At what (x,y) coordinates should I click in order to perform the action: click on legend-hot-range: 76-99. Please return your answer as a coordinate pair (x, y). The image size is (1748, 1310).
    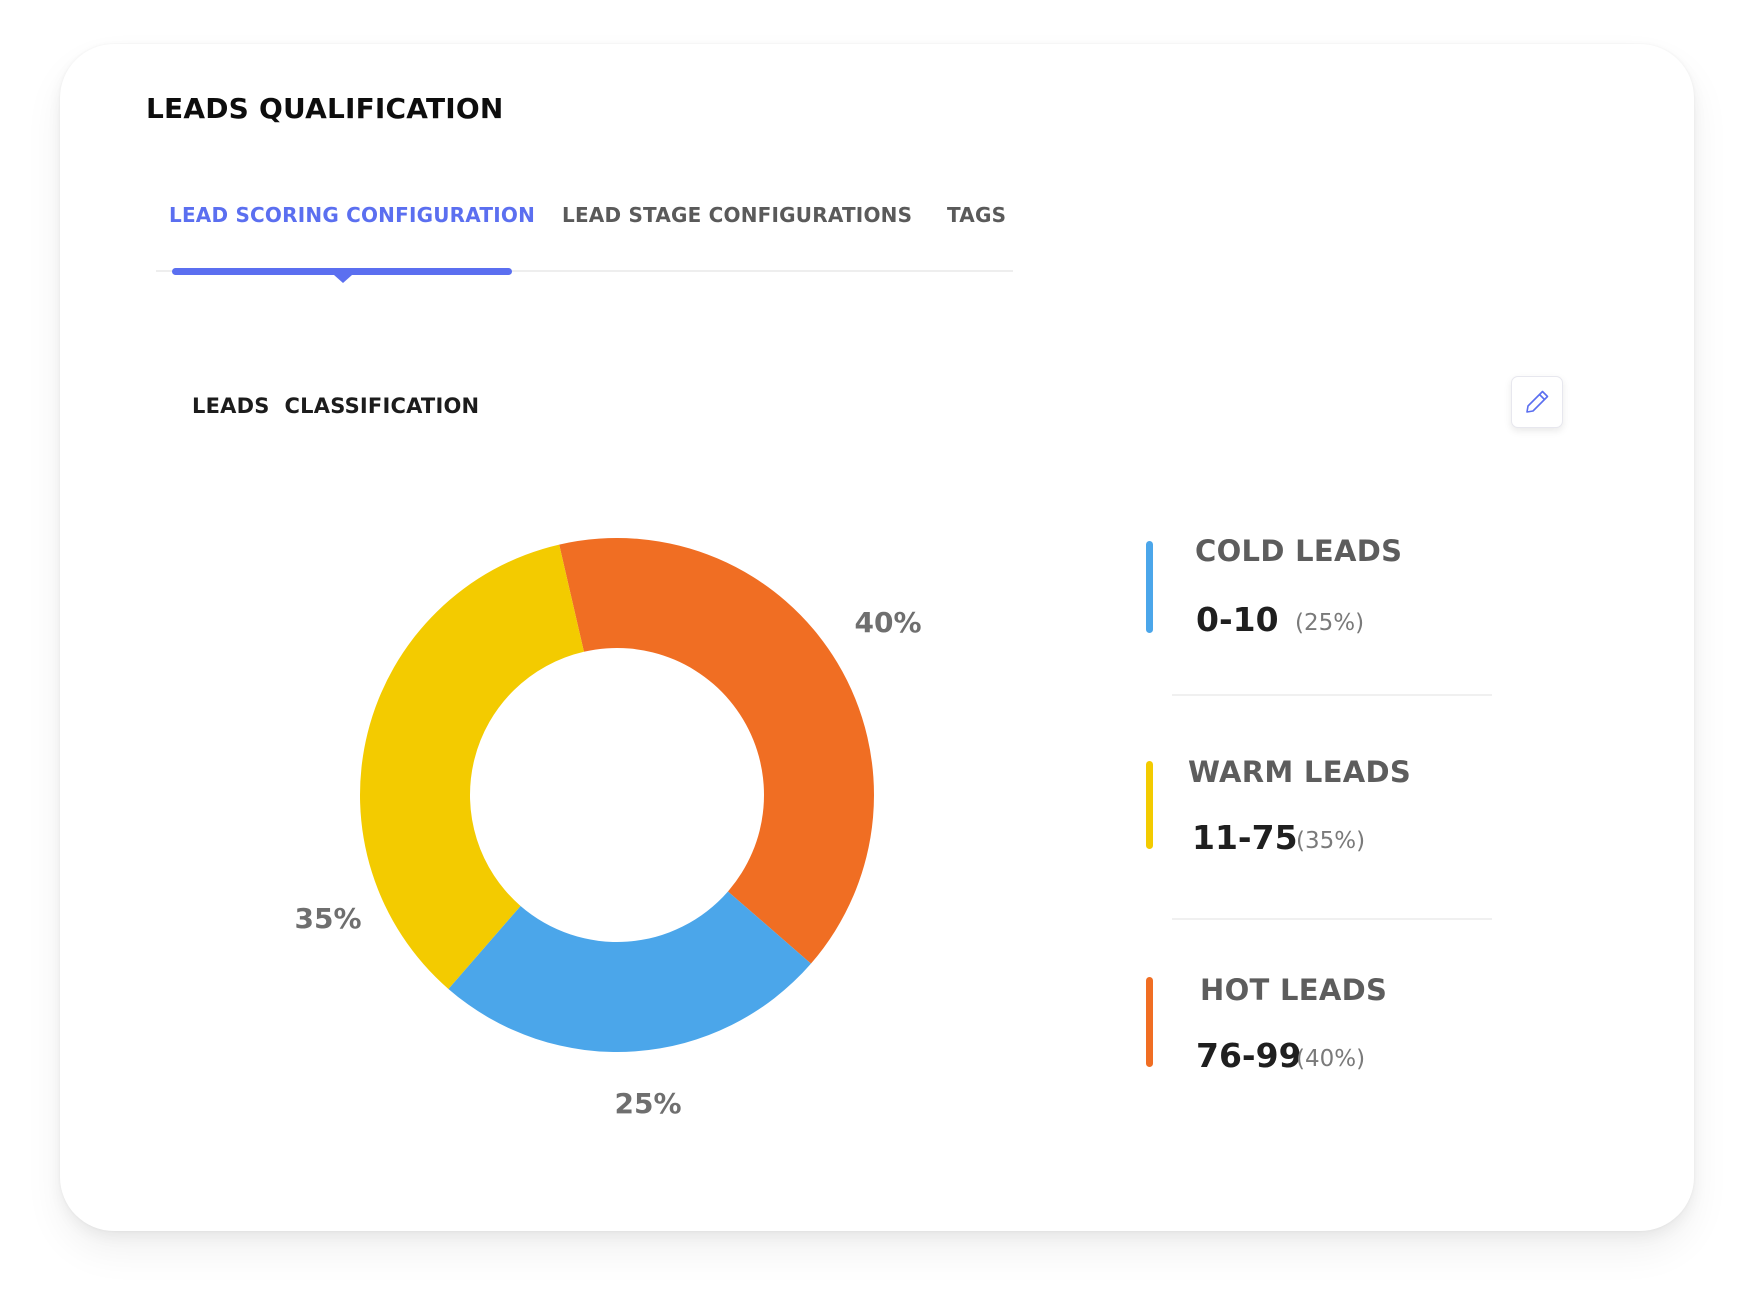
    Looking at the image, I should click on (1249, 1055).